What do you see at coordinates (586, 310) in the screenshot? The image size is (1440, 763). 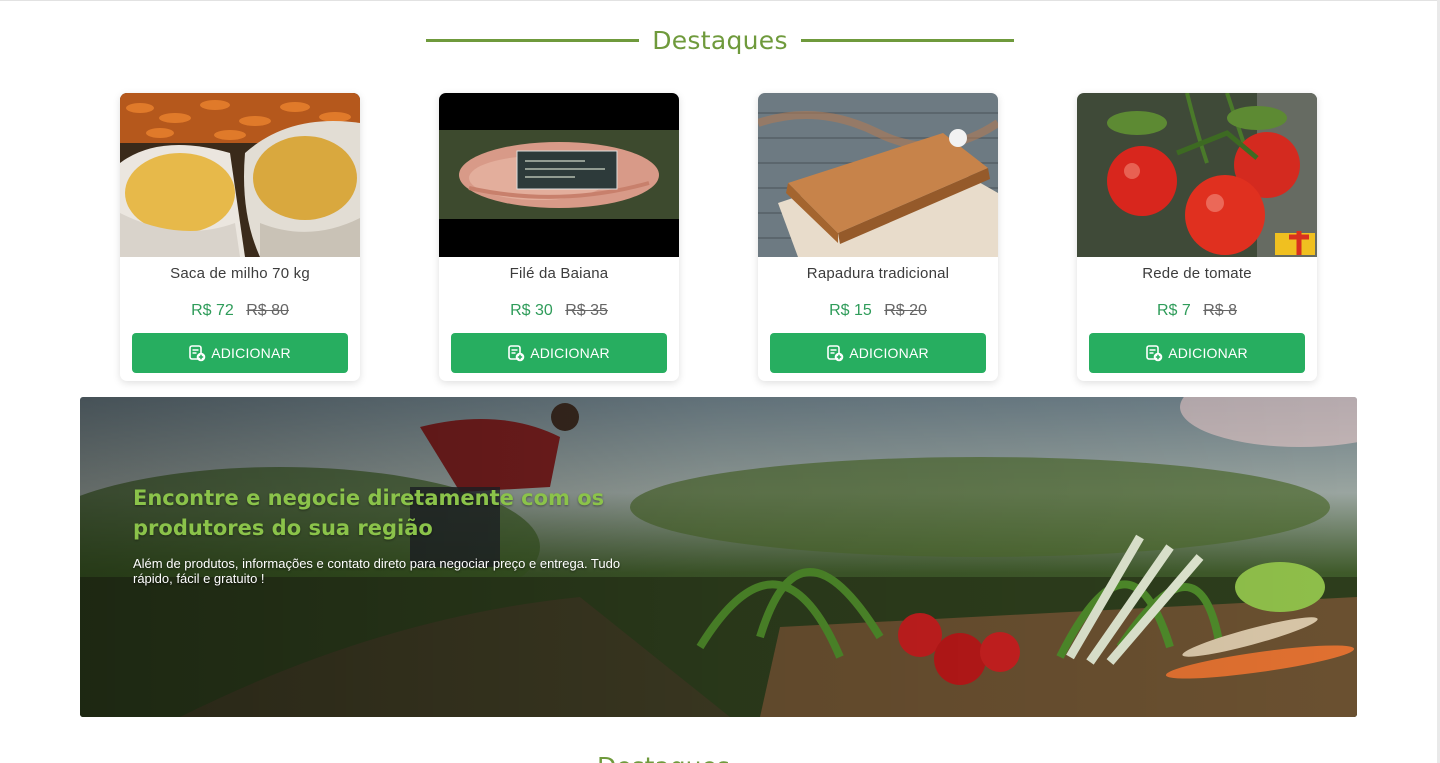 I see `product-old-price: R$ 35` at bounding box center [586, 310].